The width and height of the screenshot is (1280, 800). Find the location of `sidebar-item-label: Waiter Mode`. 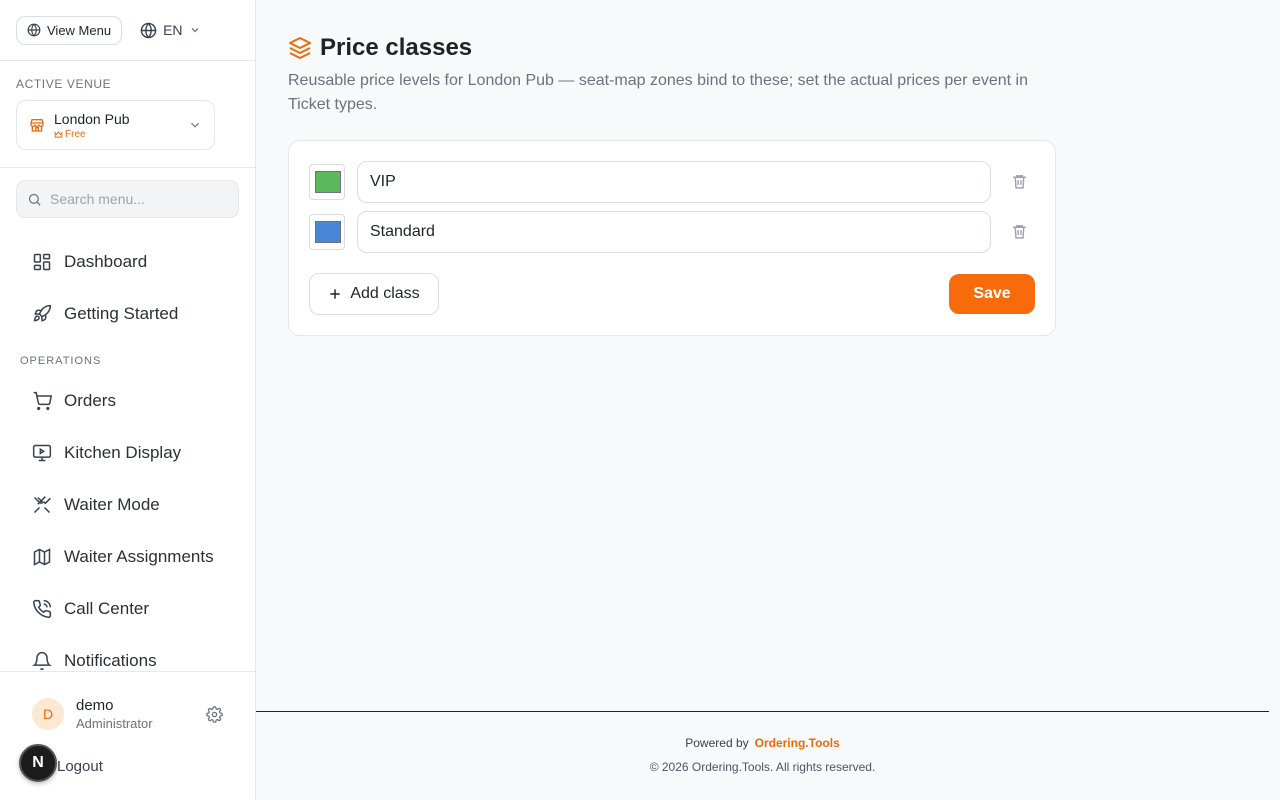

sidebar-item-label: Waiter Mode is located at coordinates (112, 504).